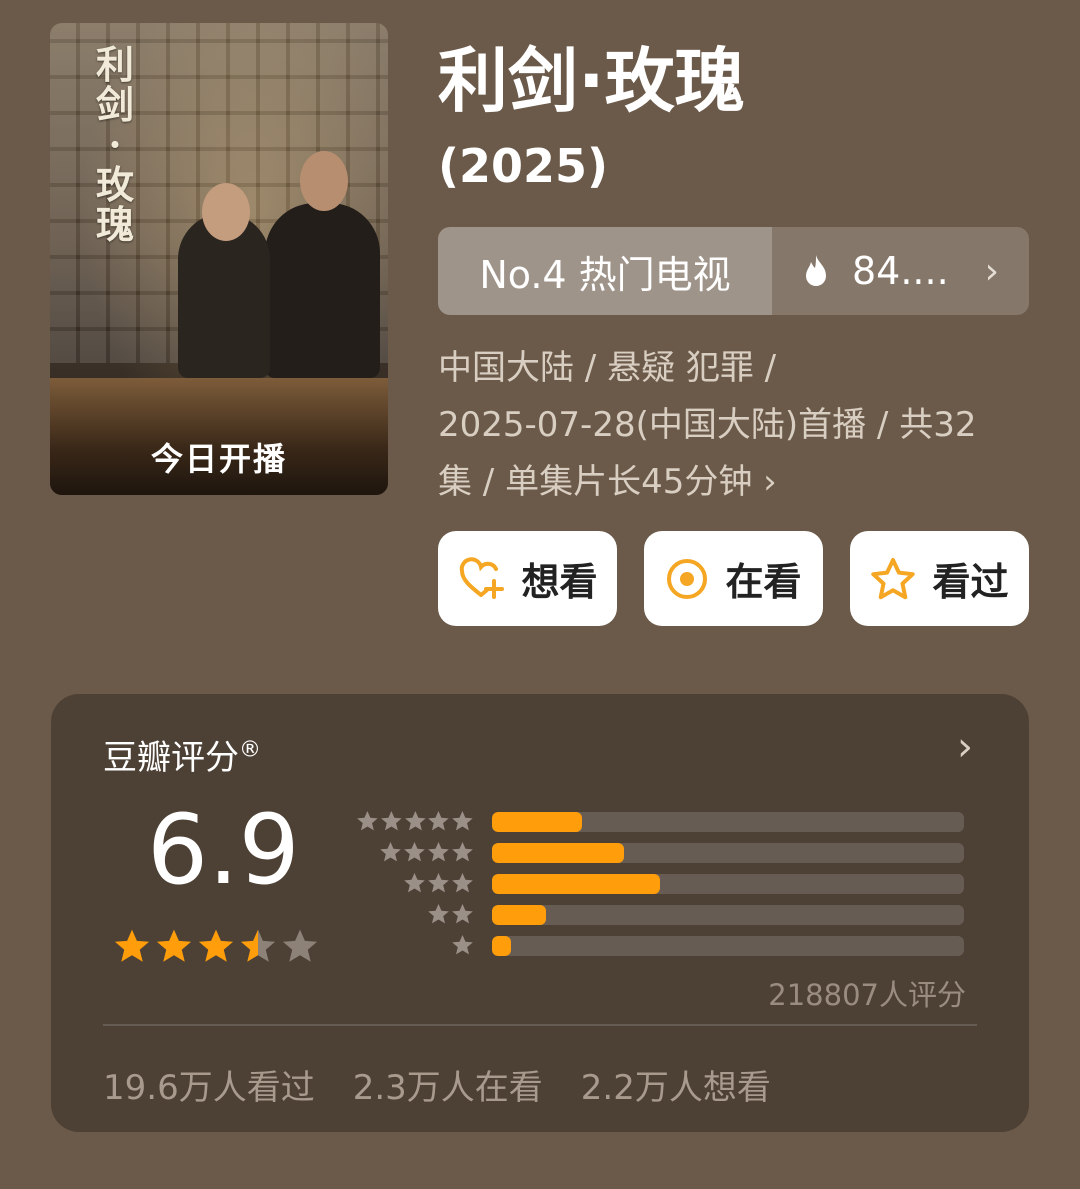  Describe the element at coordinates (867, 995) in the screenshot. I see `rating-count: 218807人评分` at that location.